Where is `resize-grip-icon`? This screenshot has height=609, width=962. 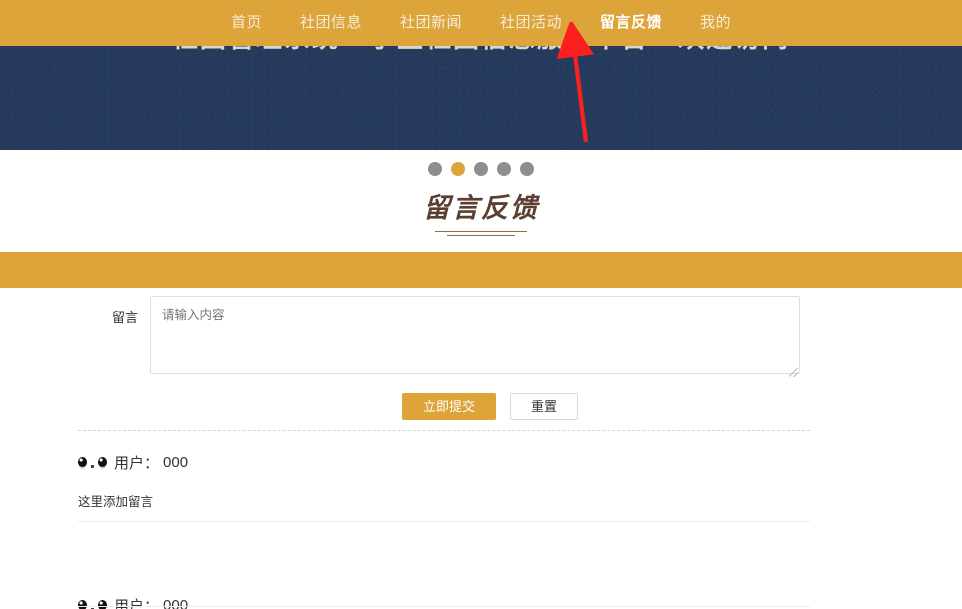
resize-grip-icon is located at coordinates (793, 372).